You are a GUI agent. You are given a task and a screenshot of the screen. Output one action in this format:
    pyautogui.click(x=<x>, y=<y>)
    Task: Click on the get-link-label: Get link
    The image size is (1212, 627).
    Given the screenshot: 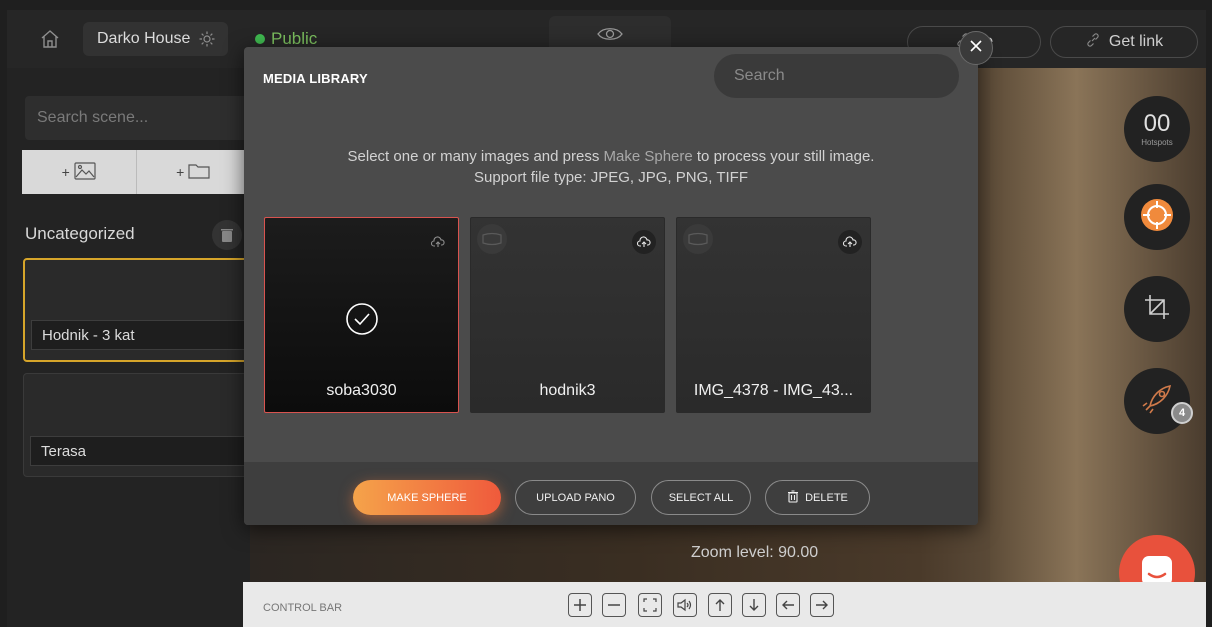 What is the action you would take?
    pyautogui.click(x=1136, y=41)
    